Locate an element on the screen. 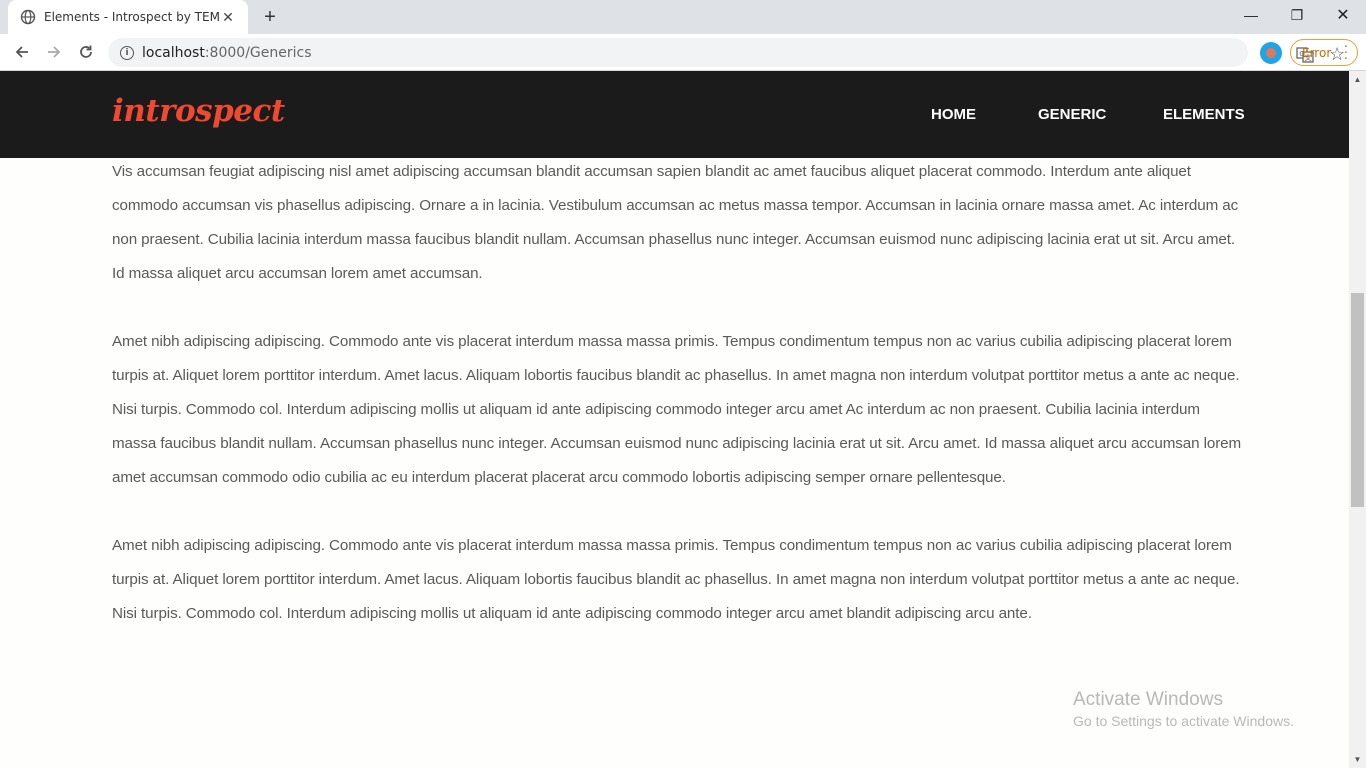  scroll-down-icon: ▼ is located at coordinates (1357, 759).